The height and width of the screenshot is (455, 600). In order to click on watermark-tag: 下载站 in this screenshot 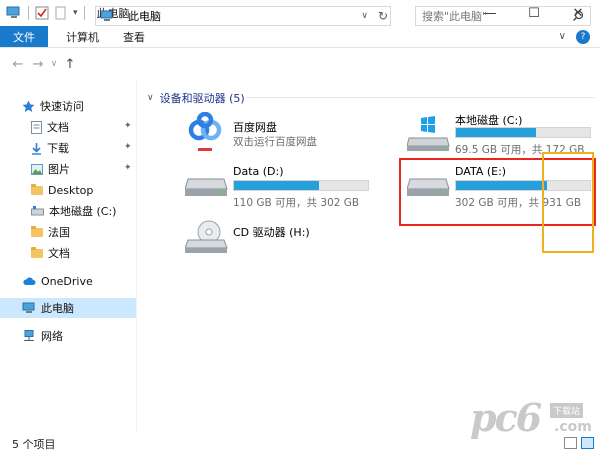, I will do `click(567, 410)`.